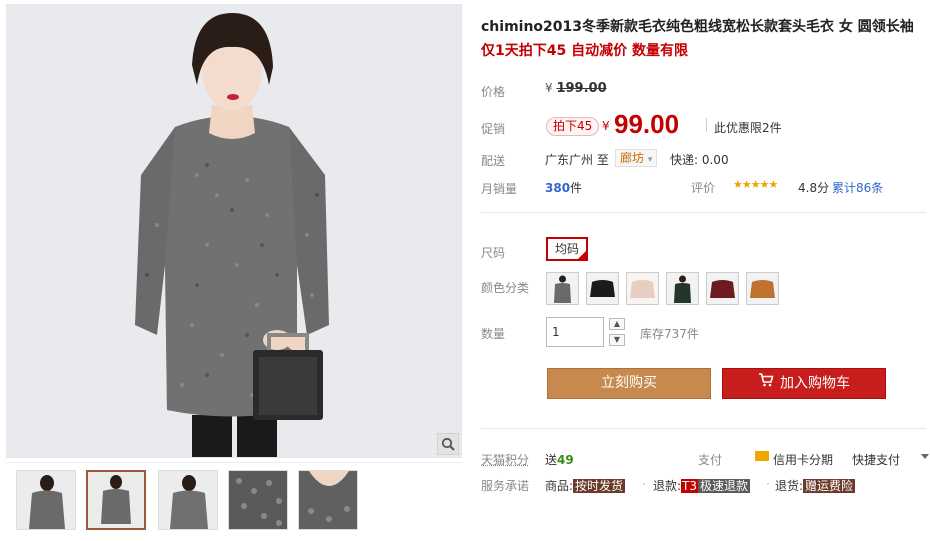 The image size is (930, 541). I want to click on promo-tag: 拍下45, so click(573, 126).